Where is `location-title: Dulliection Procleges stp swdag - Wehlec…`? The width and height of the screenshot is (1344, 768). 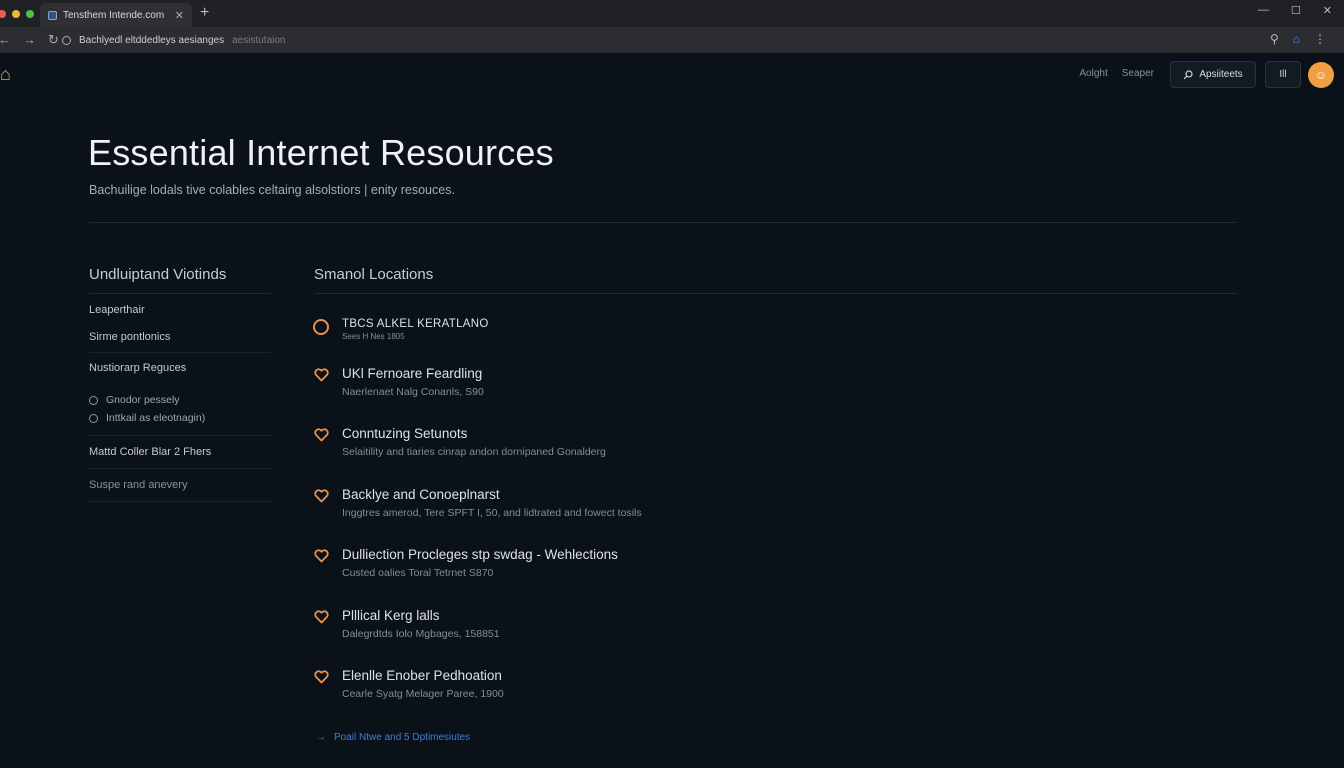 location-title: Dulliection Procleges stp swdag - Wehlec… is located at coordinates (480, 554).